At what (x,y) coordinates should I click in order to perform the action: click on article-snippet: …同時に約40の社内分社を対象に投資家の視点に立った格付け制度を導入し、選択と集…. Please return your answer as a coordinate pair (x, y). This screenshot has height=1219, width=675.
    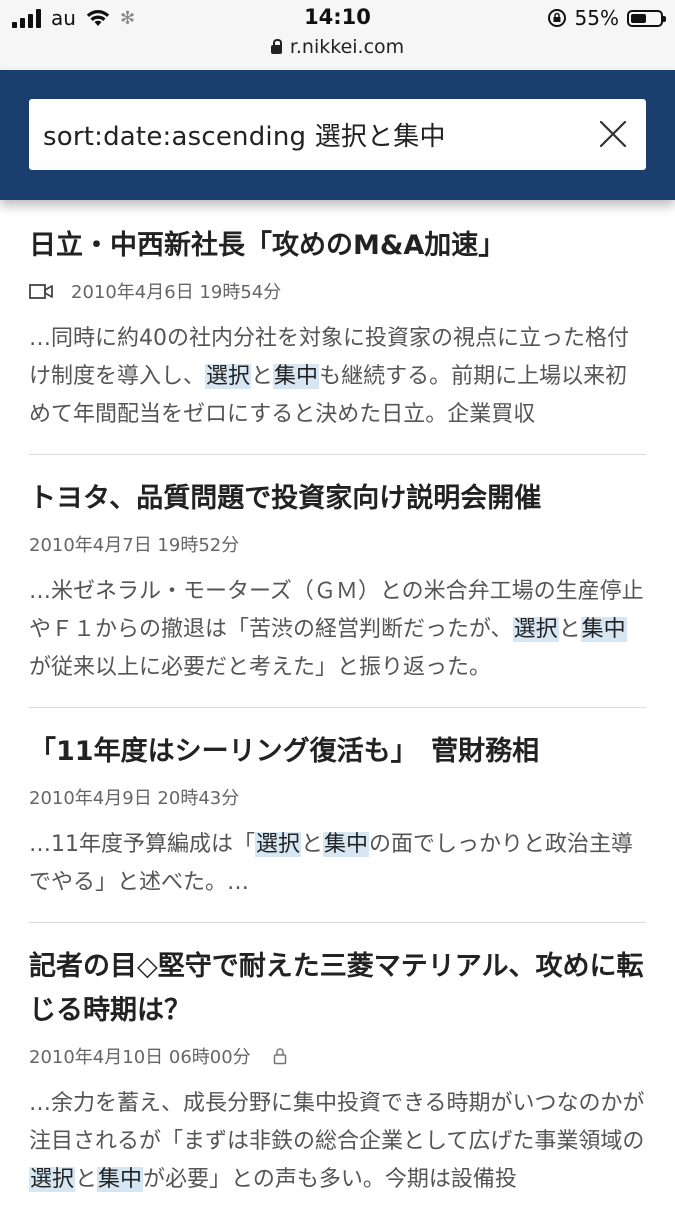
    Looking at the image, I should click on (337, 377).